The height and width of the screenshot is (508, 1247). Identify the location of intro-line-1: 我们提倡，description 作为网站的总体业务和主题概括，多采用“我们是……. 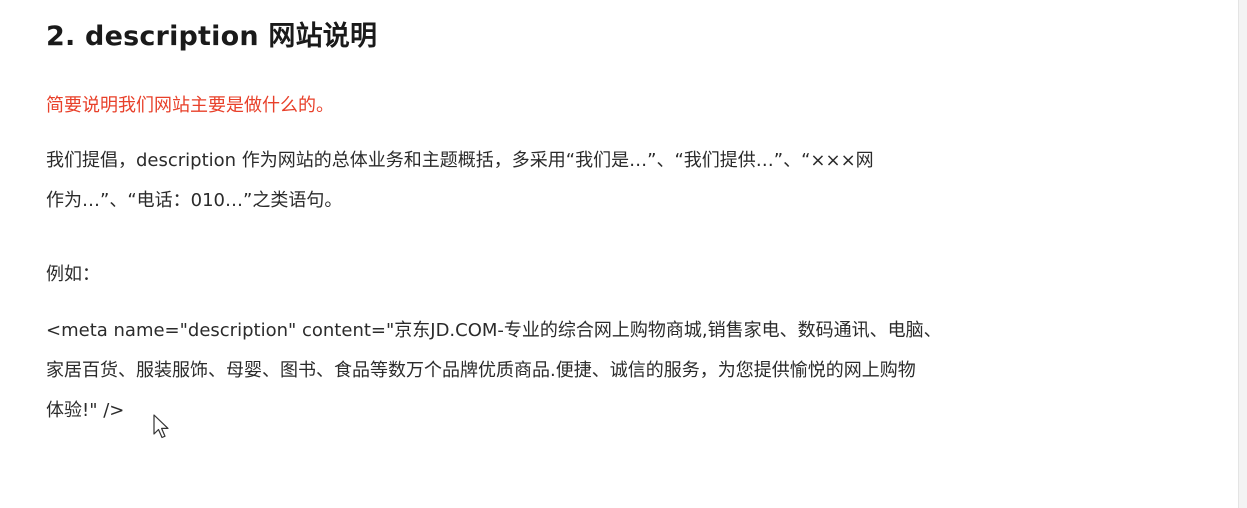
(460, 160).